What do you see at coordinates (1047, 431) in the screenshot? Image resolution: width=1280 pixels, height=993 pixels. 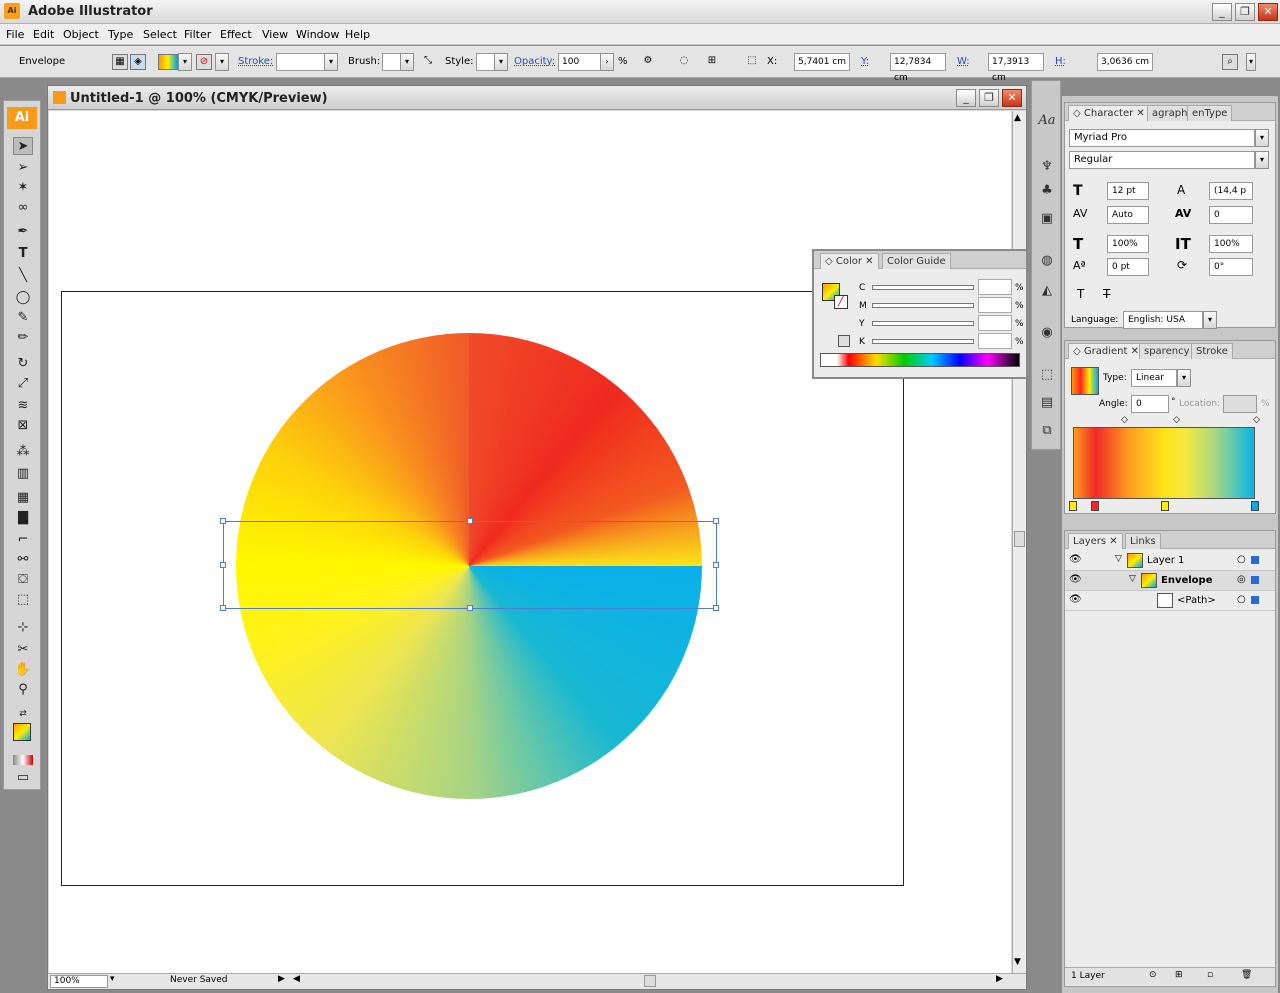 I see `pathfinder-panel-icon: ⧉` at bounding box center [1047, 431].